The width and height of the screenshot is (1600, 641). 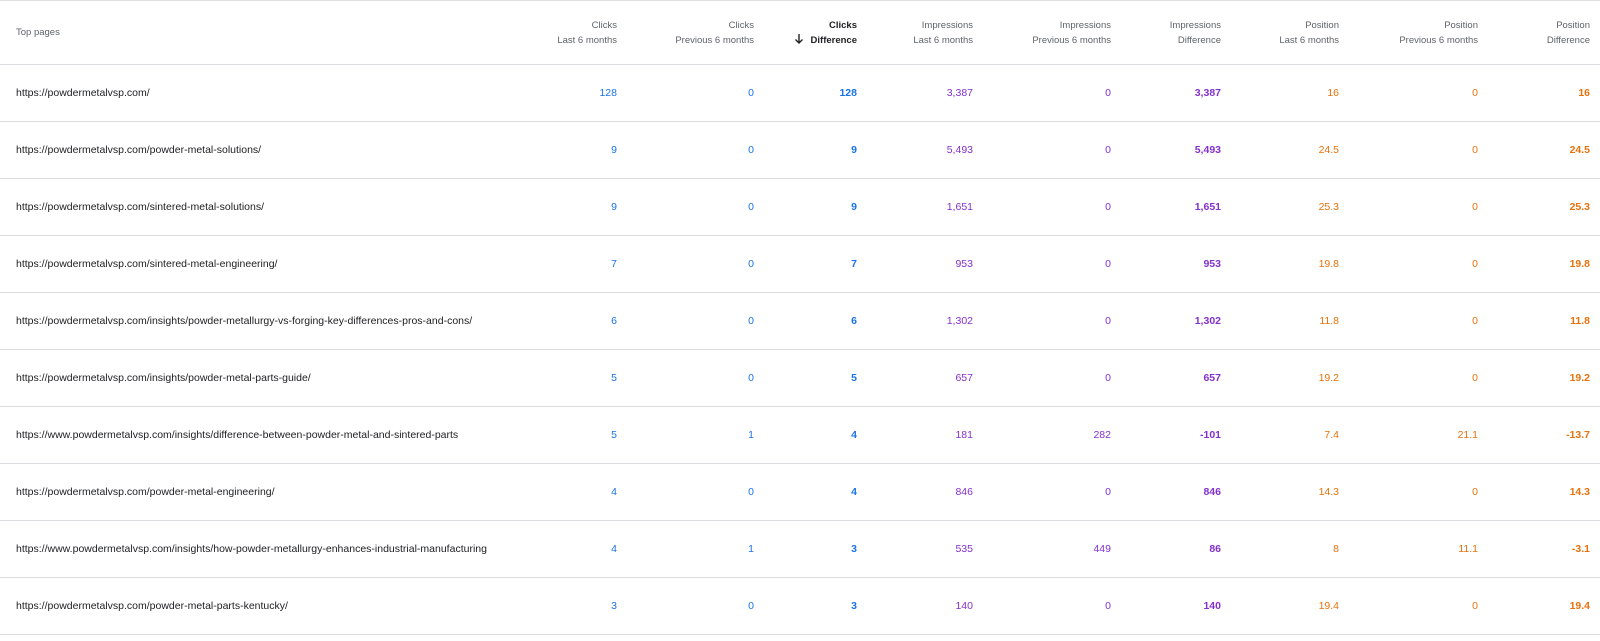 What do you see at coordinates (1166, 32) in the screenshot?
I see `column-header-impressions-difference: Impressions Difference` at bounding box center [1166, 32].